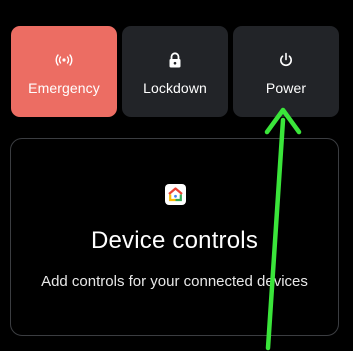  What do you see at coordinates (64, 71) in the screenshot?
I see `emergency-button: Emergency` at bounding box center [64, 71].